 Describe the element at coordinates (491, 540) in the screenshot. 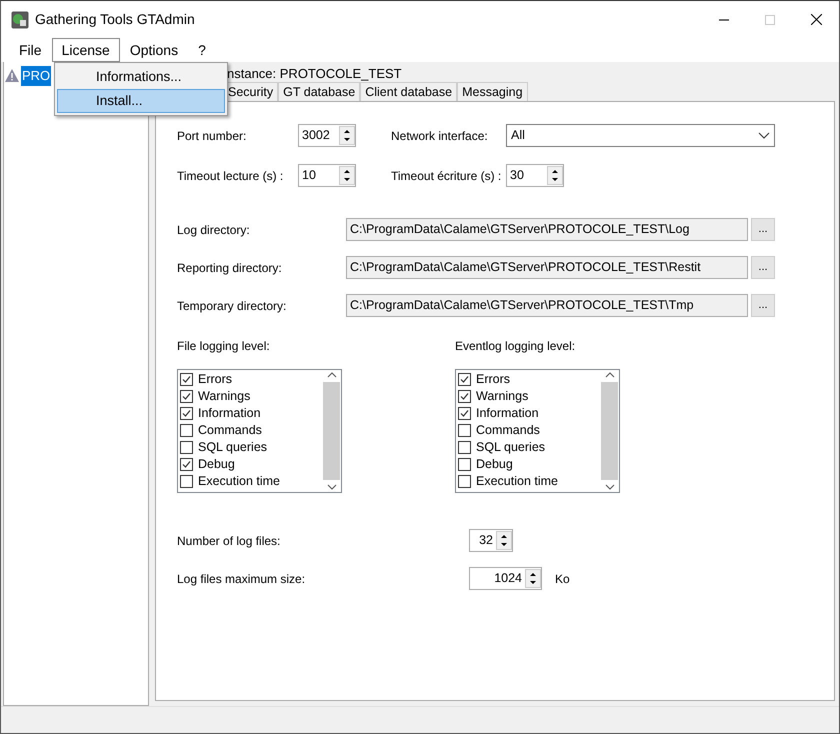

I see `spin-field: 32` at that location.